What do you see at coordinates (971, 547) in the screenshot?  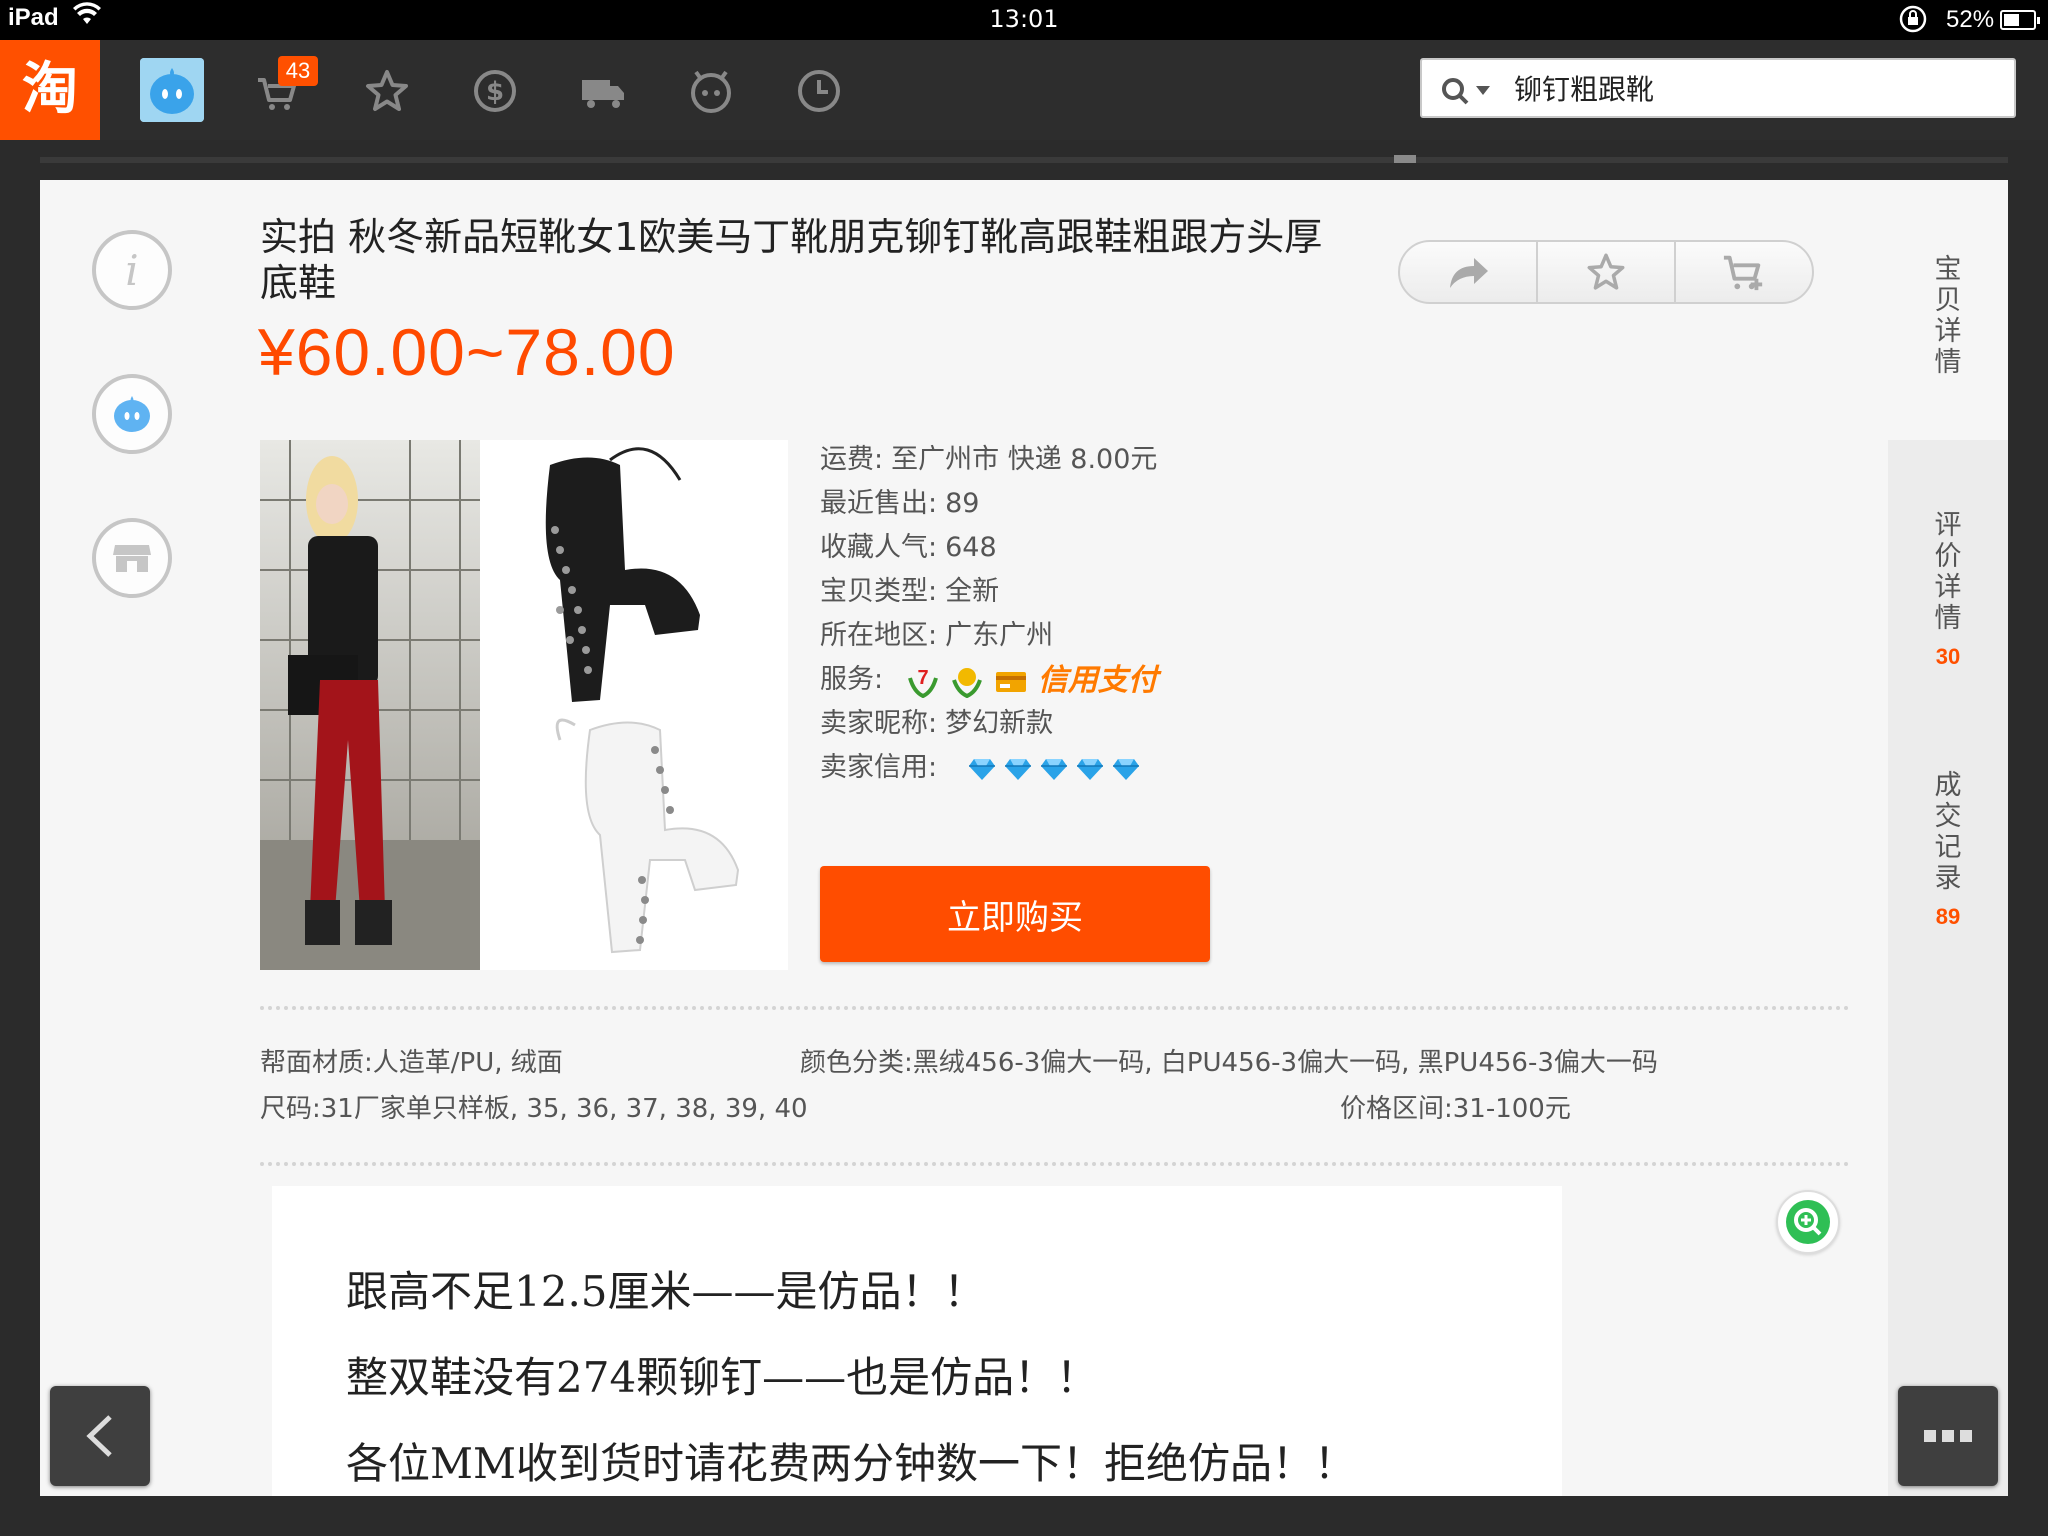 I see `spec-value: 648` at bounding box center [971, 547].